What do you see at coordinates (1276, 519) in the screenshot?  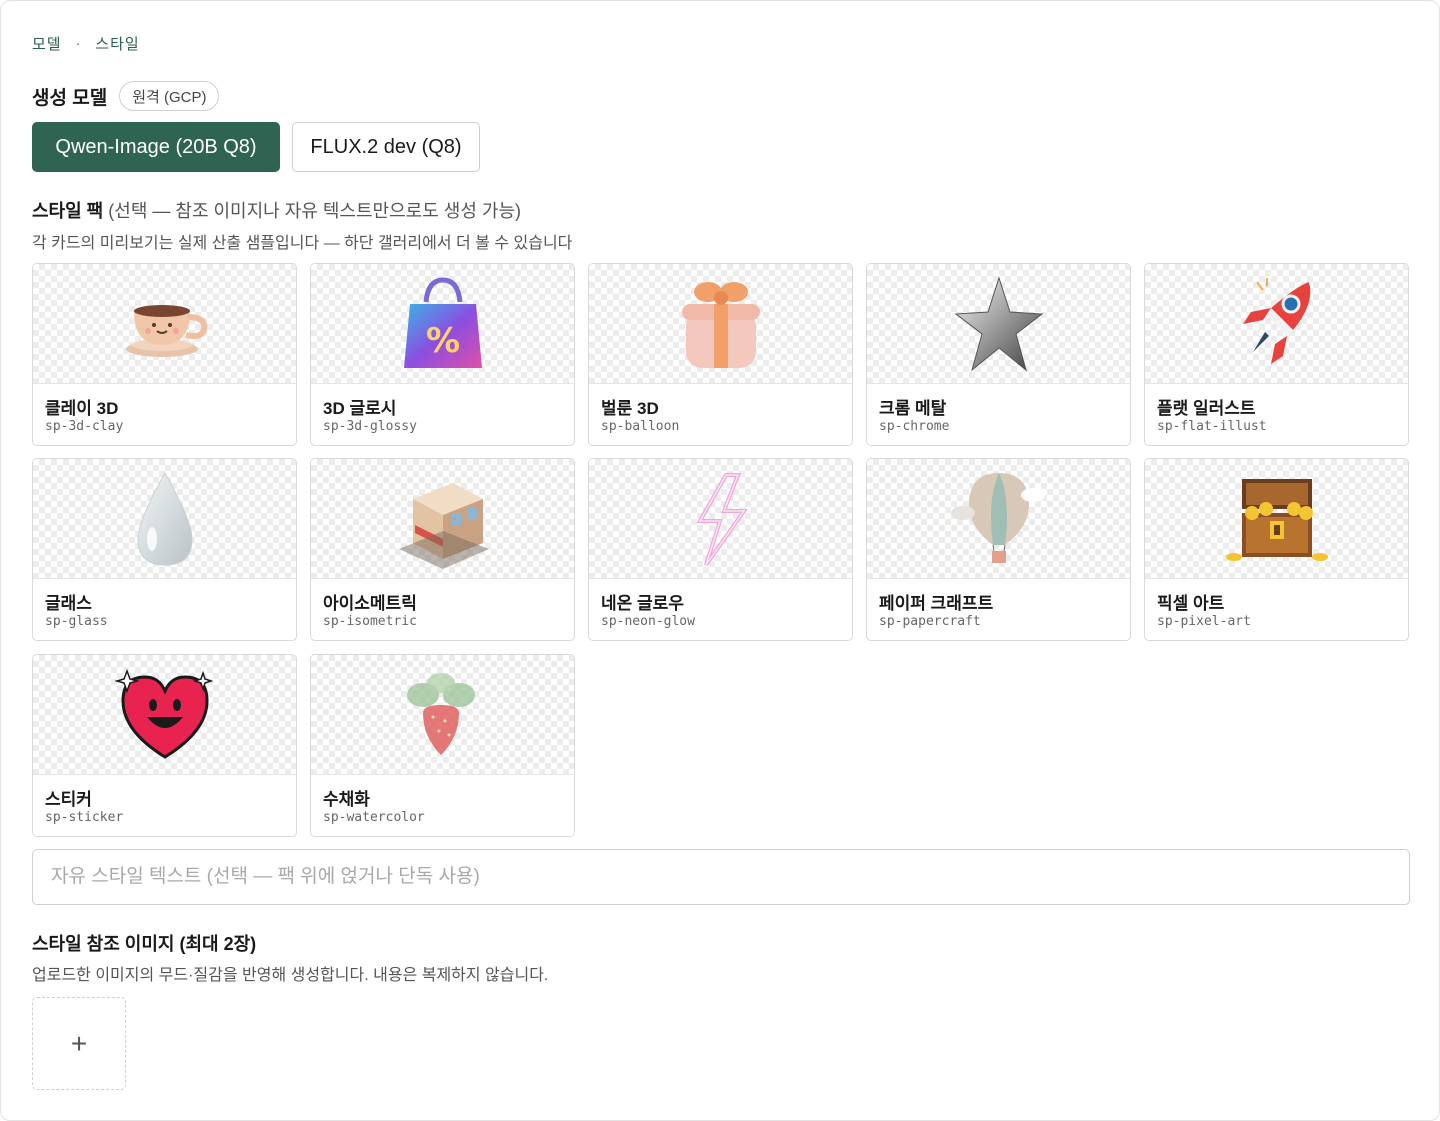 I see `pixel-treasure-chest-icon` at bounding box center [1276, 519].